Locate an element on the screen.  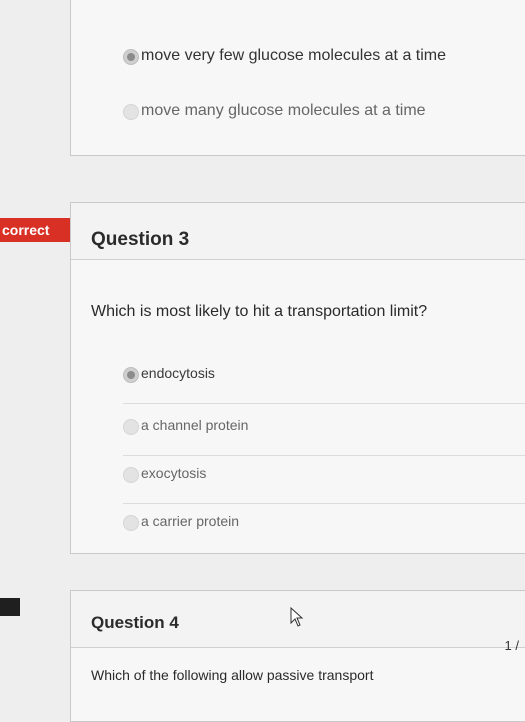
answer-label: endocytosis is located at coordinates (178, 373).